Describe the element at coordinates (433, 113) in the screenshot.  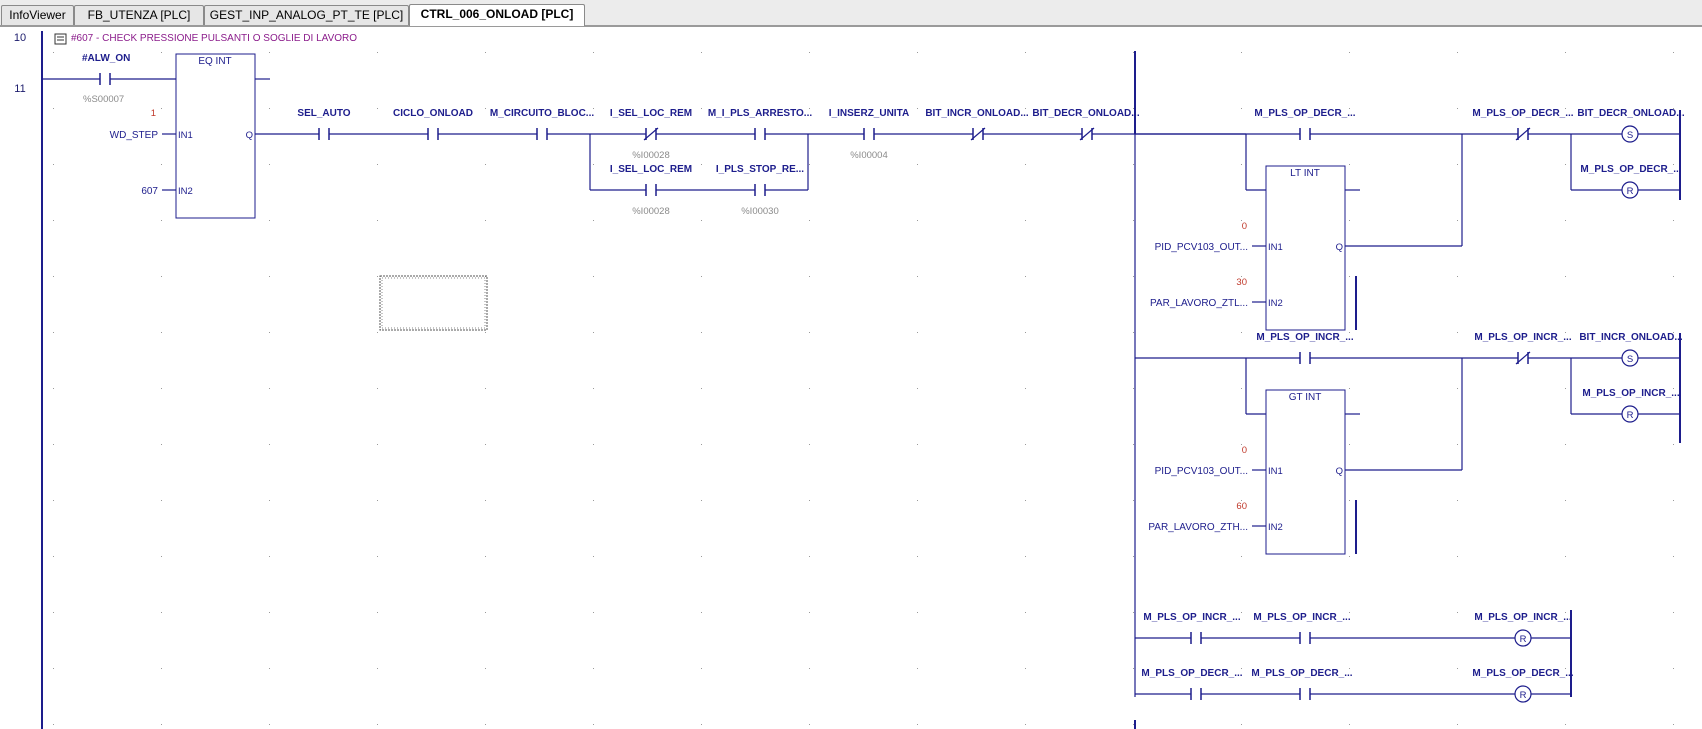
I see `ciclo-onload-label: CICLO_ONLOAD` at that location.